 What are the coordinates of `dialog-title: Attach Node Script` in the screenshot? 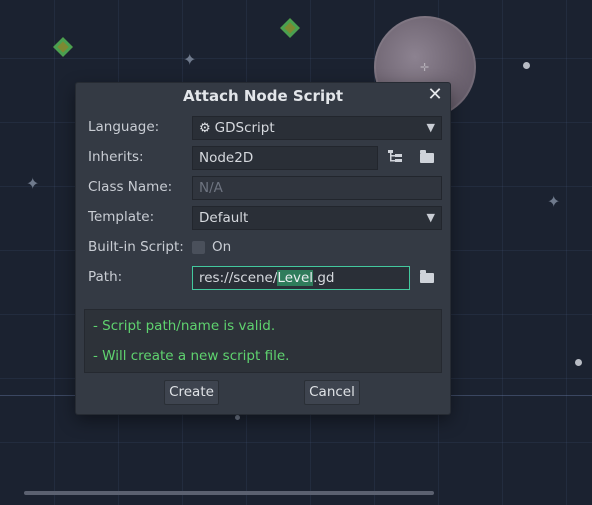 It's located at (263, 96).